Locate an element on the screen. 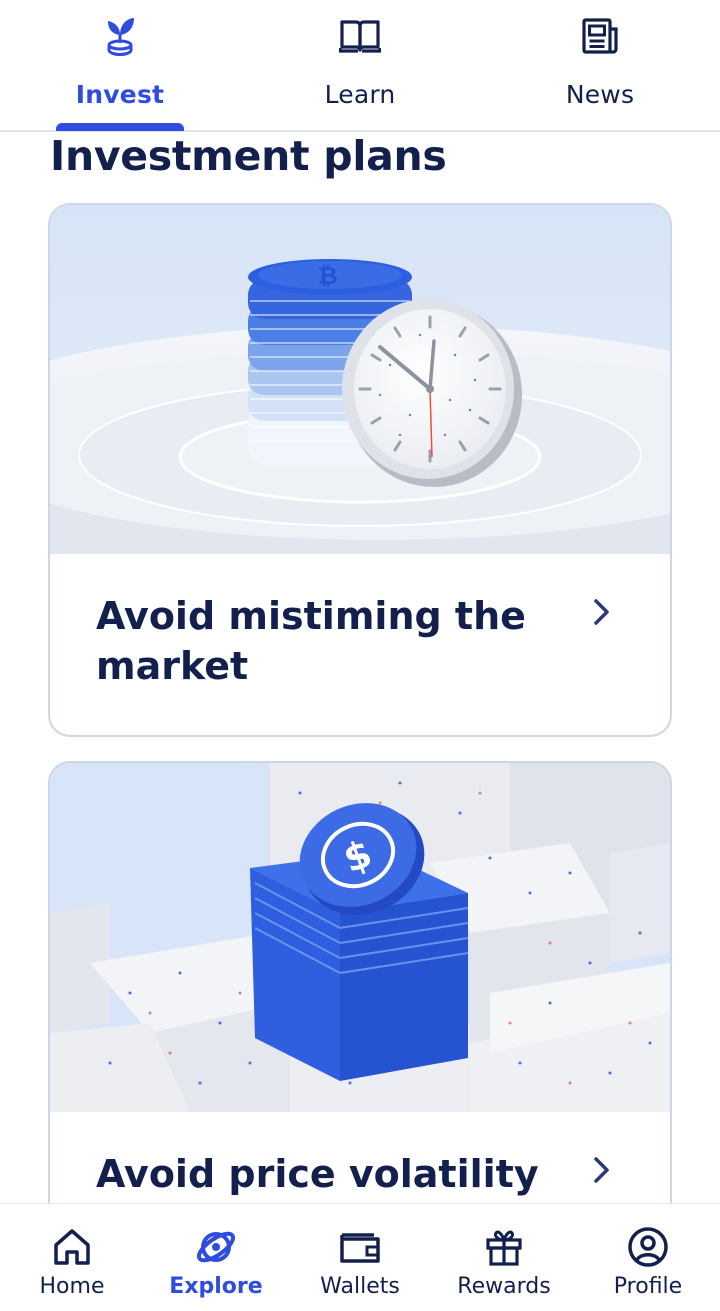 The width and height of the screenshot is (720, 1311). card-title: Avoid price volatility is located at coordinates (317, 1174).